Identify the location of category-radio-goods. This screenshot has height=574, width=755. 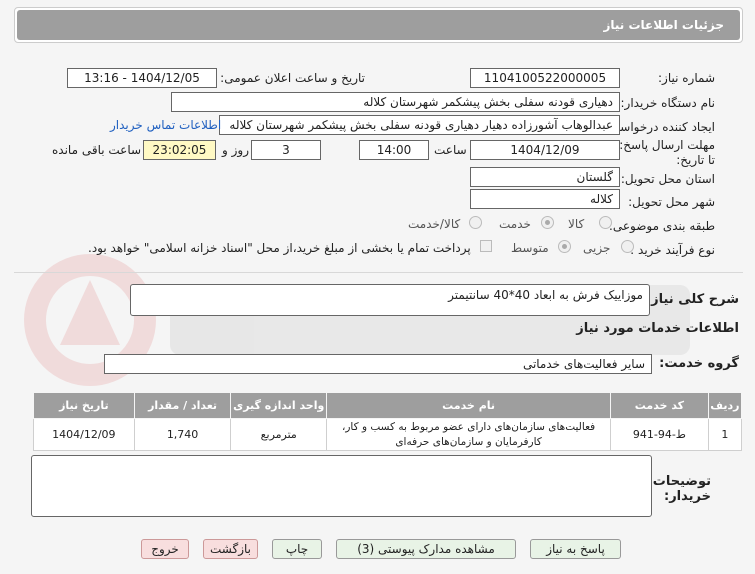
(605, 222).